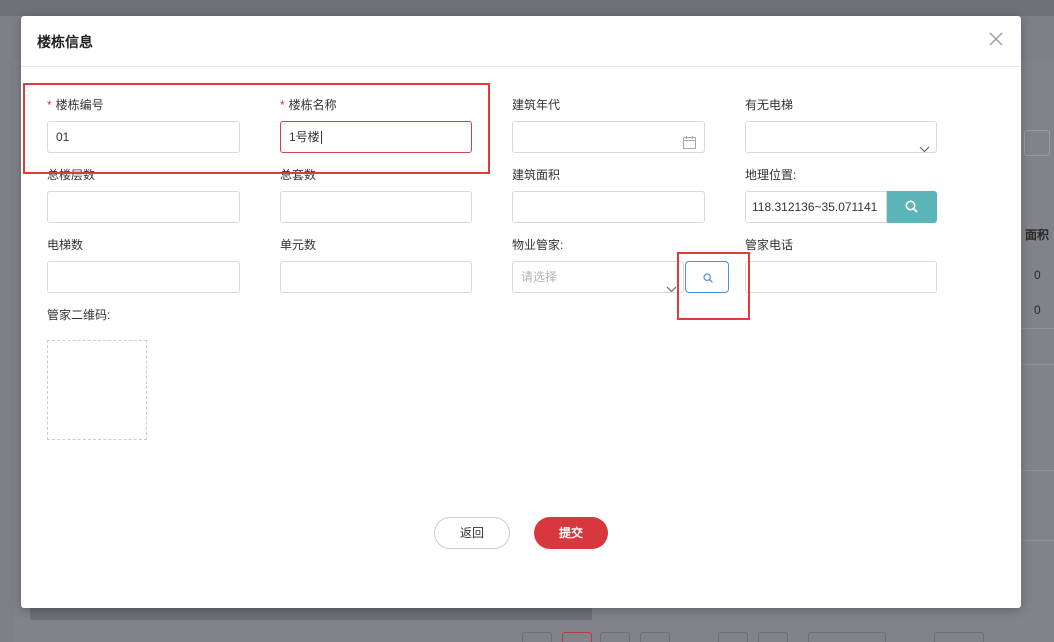  Describe the element at coordinates (527, 8) in the screenshot. I see `background-topbar` at that location.